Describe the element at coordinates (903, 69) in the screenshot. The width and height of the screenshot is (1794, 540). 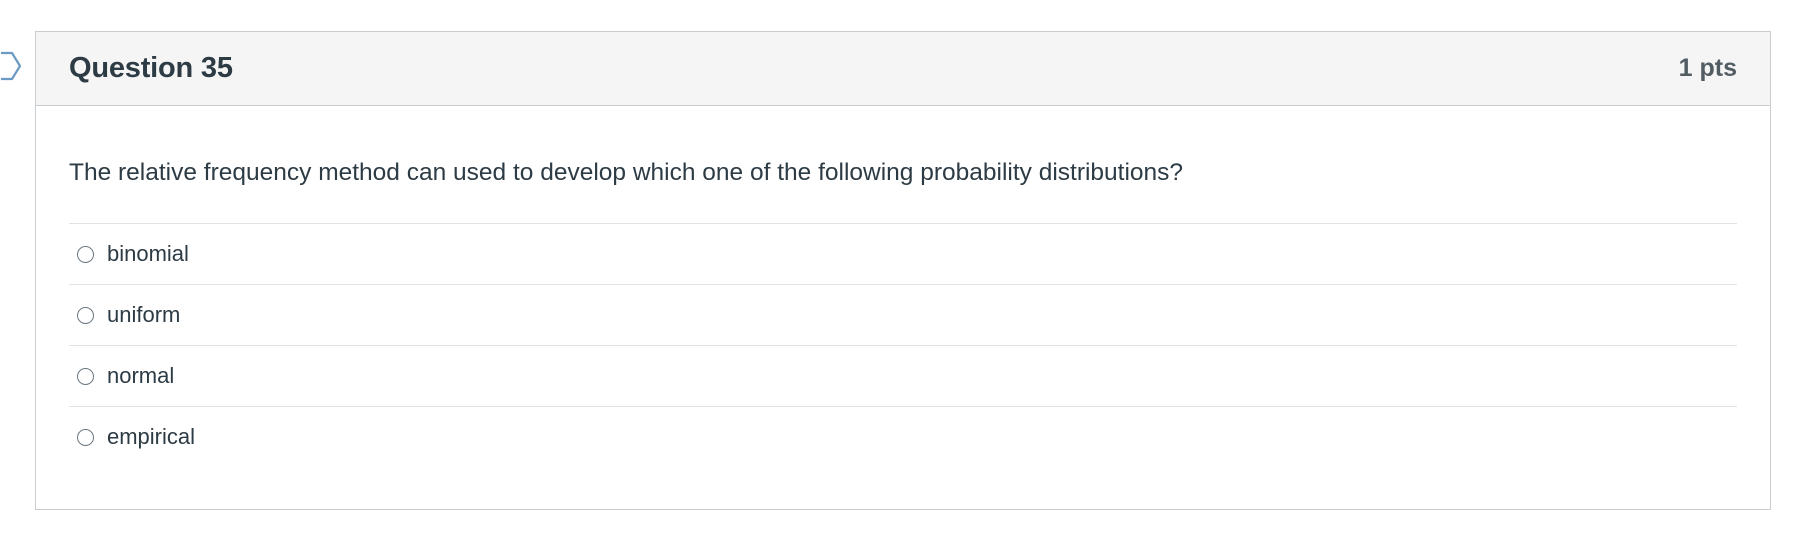
I see `question-header: Question 35 1 pts` at that location.